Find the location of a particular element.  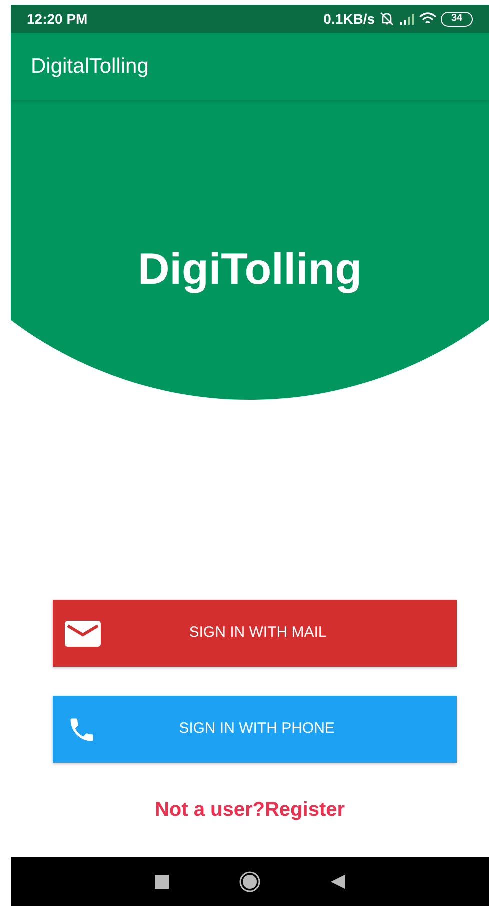

phone-sign-in-button: SIGN IN WITH PHONE is located at coordinates (255, 729).